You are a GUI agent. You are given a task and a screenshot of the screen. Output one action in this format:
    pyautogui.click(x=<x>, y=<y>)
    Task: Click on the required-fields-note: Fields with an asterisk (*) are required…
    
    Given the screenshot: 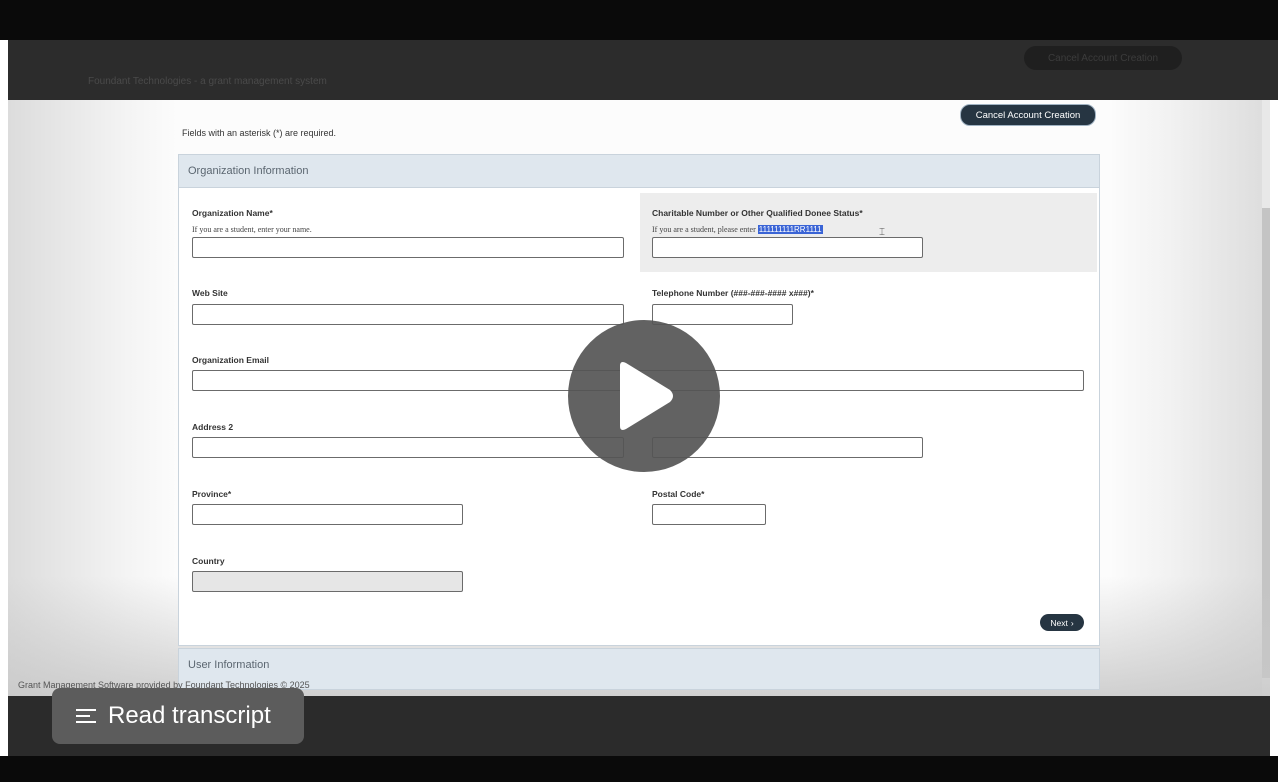 What is the action you would take?
    pyautogui.click(x=259, y=133)
    